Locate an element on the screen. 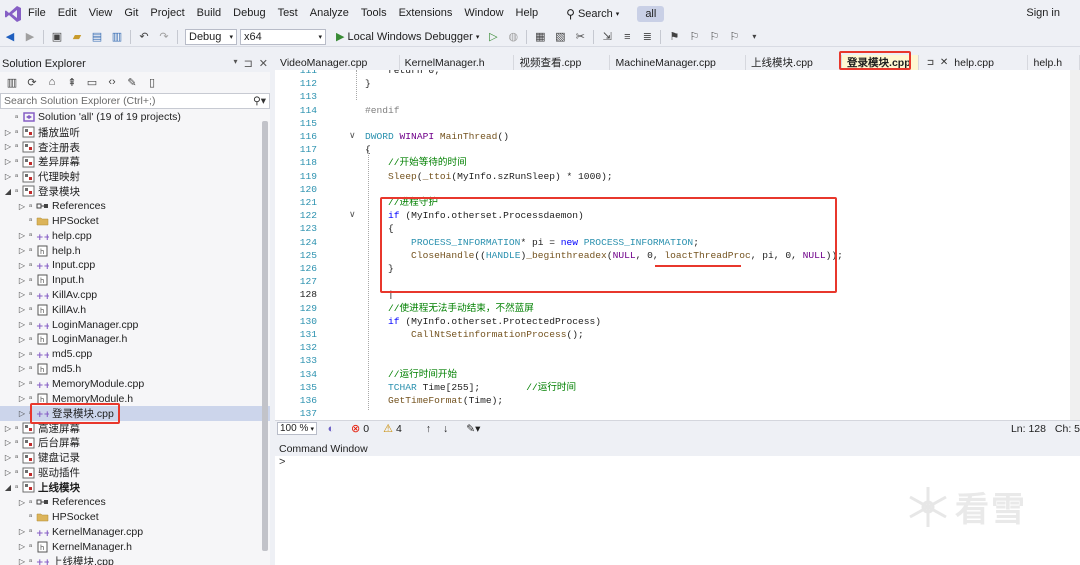  back-icon: ◀ is located at coordinates (10, 37).